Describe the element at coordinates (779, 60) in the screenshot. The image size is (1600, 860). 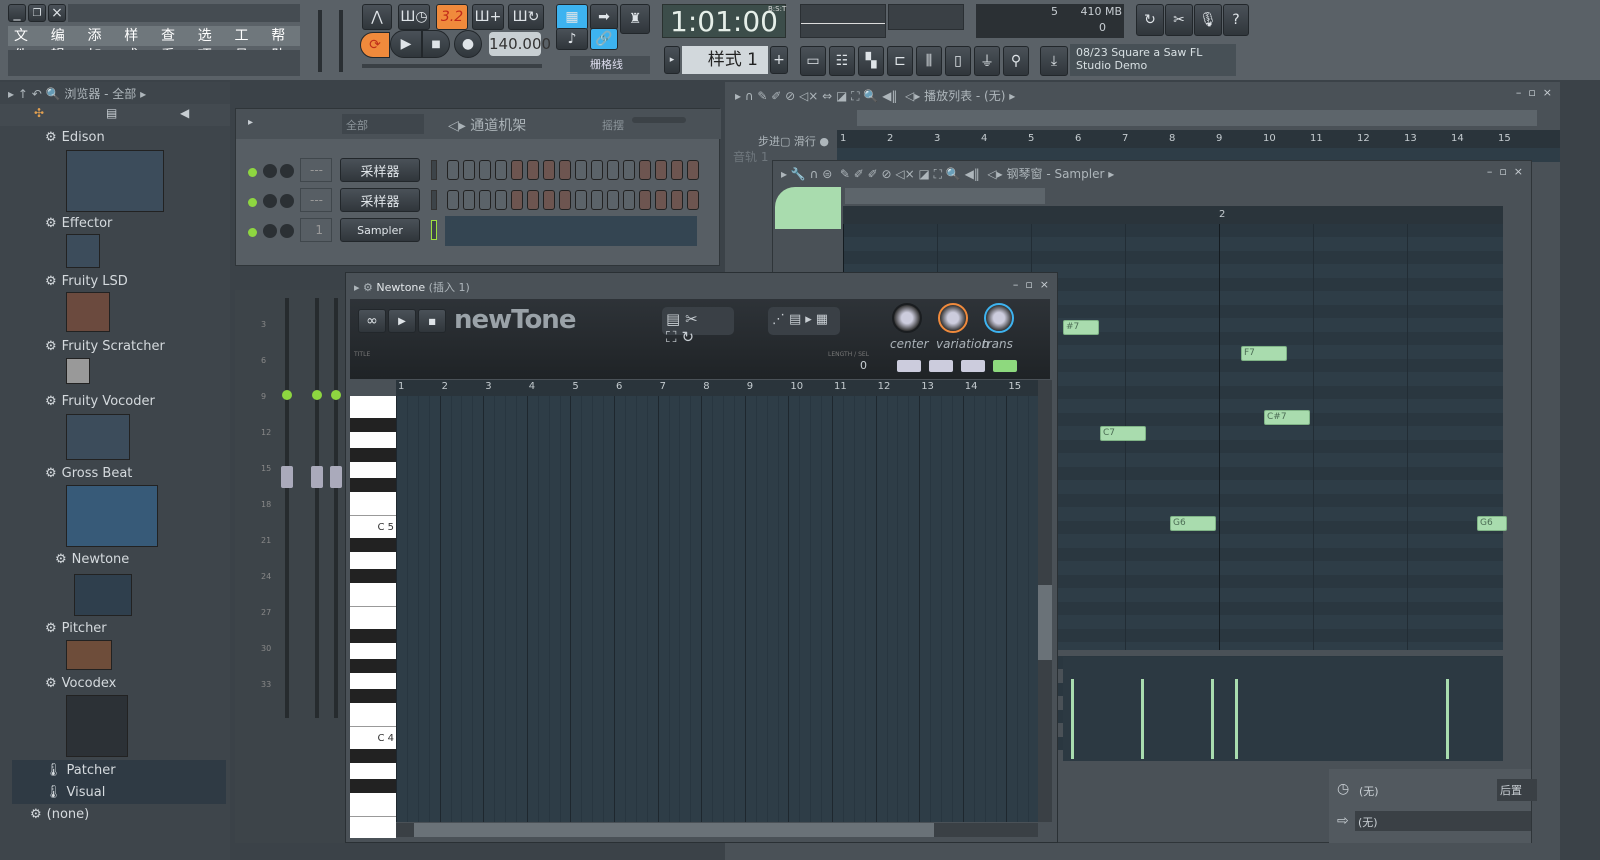
I see `add-pattern-button: +` at that location.